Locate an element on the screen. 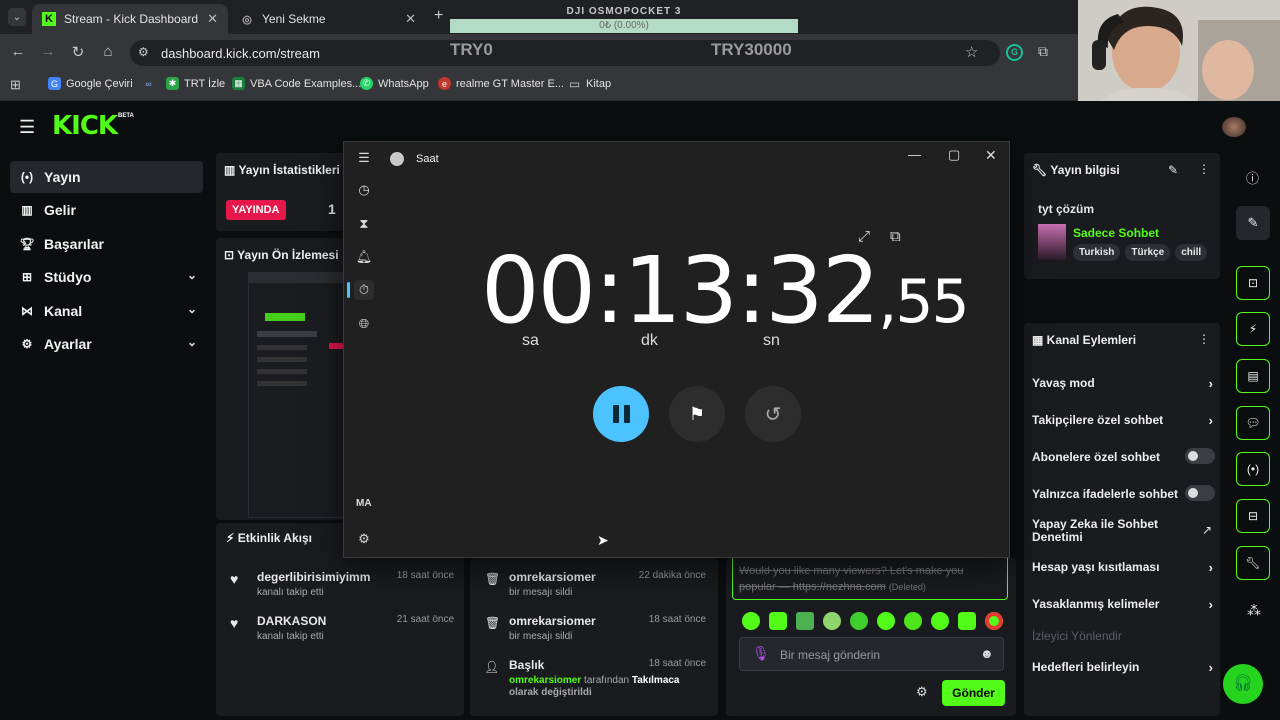  sidebar-item-kanal: ⋈ Kanal ⌄ is located at coordinates (106, 311).